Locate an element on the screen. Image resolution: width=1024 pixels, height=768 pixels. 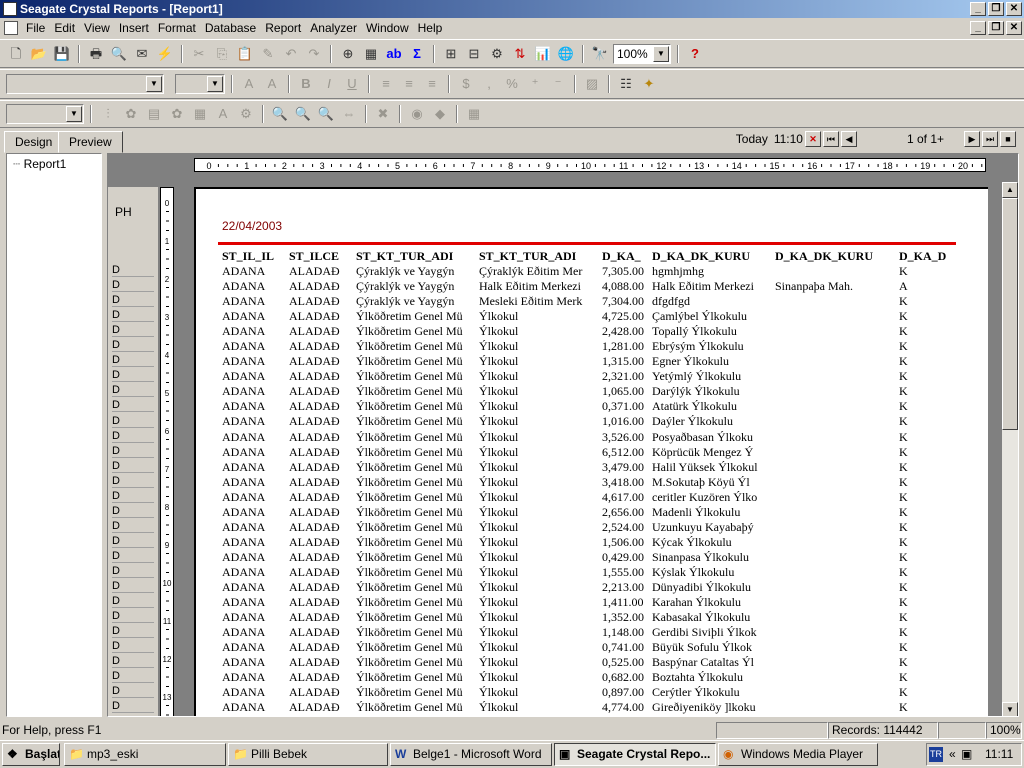
tab-preview: Preview is located at coordinates (90, 142).